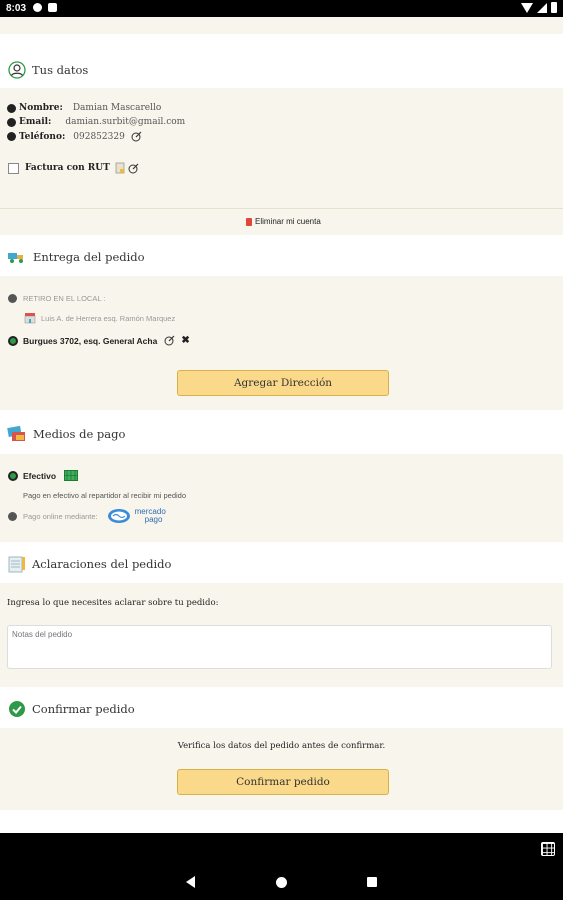  Describe the element at coordinates (11, 122) in the screenshot. I see `envelope-icon` at that location.